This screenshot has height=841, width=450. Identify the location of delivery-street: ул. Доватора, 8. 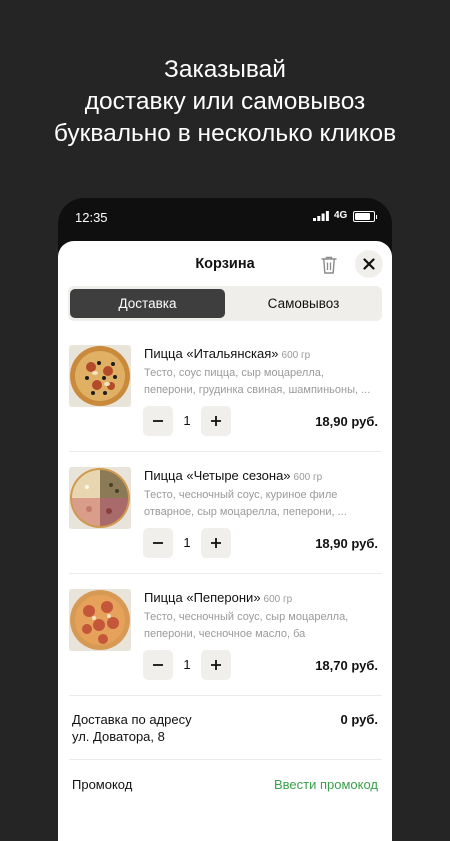
(118, 736).